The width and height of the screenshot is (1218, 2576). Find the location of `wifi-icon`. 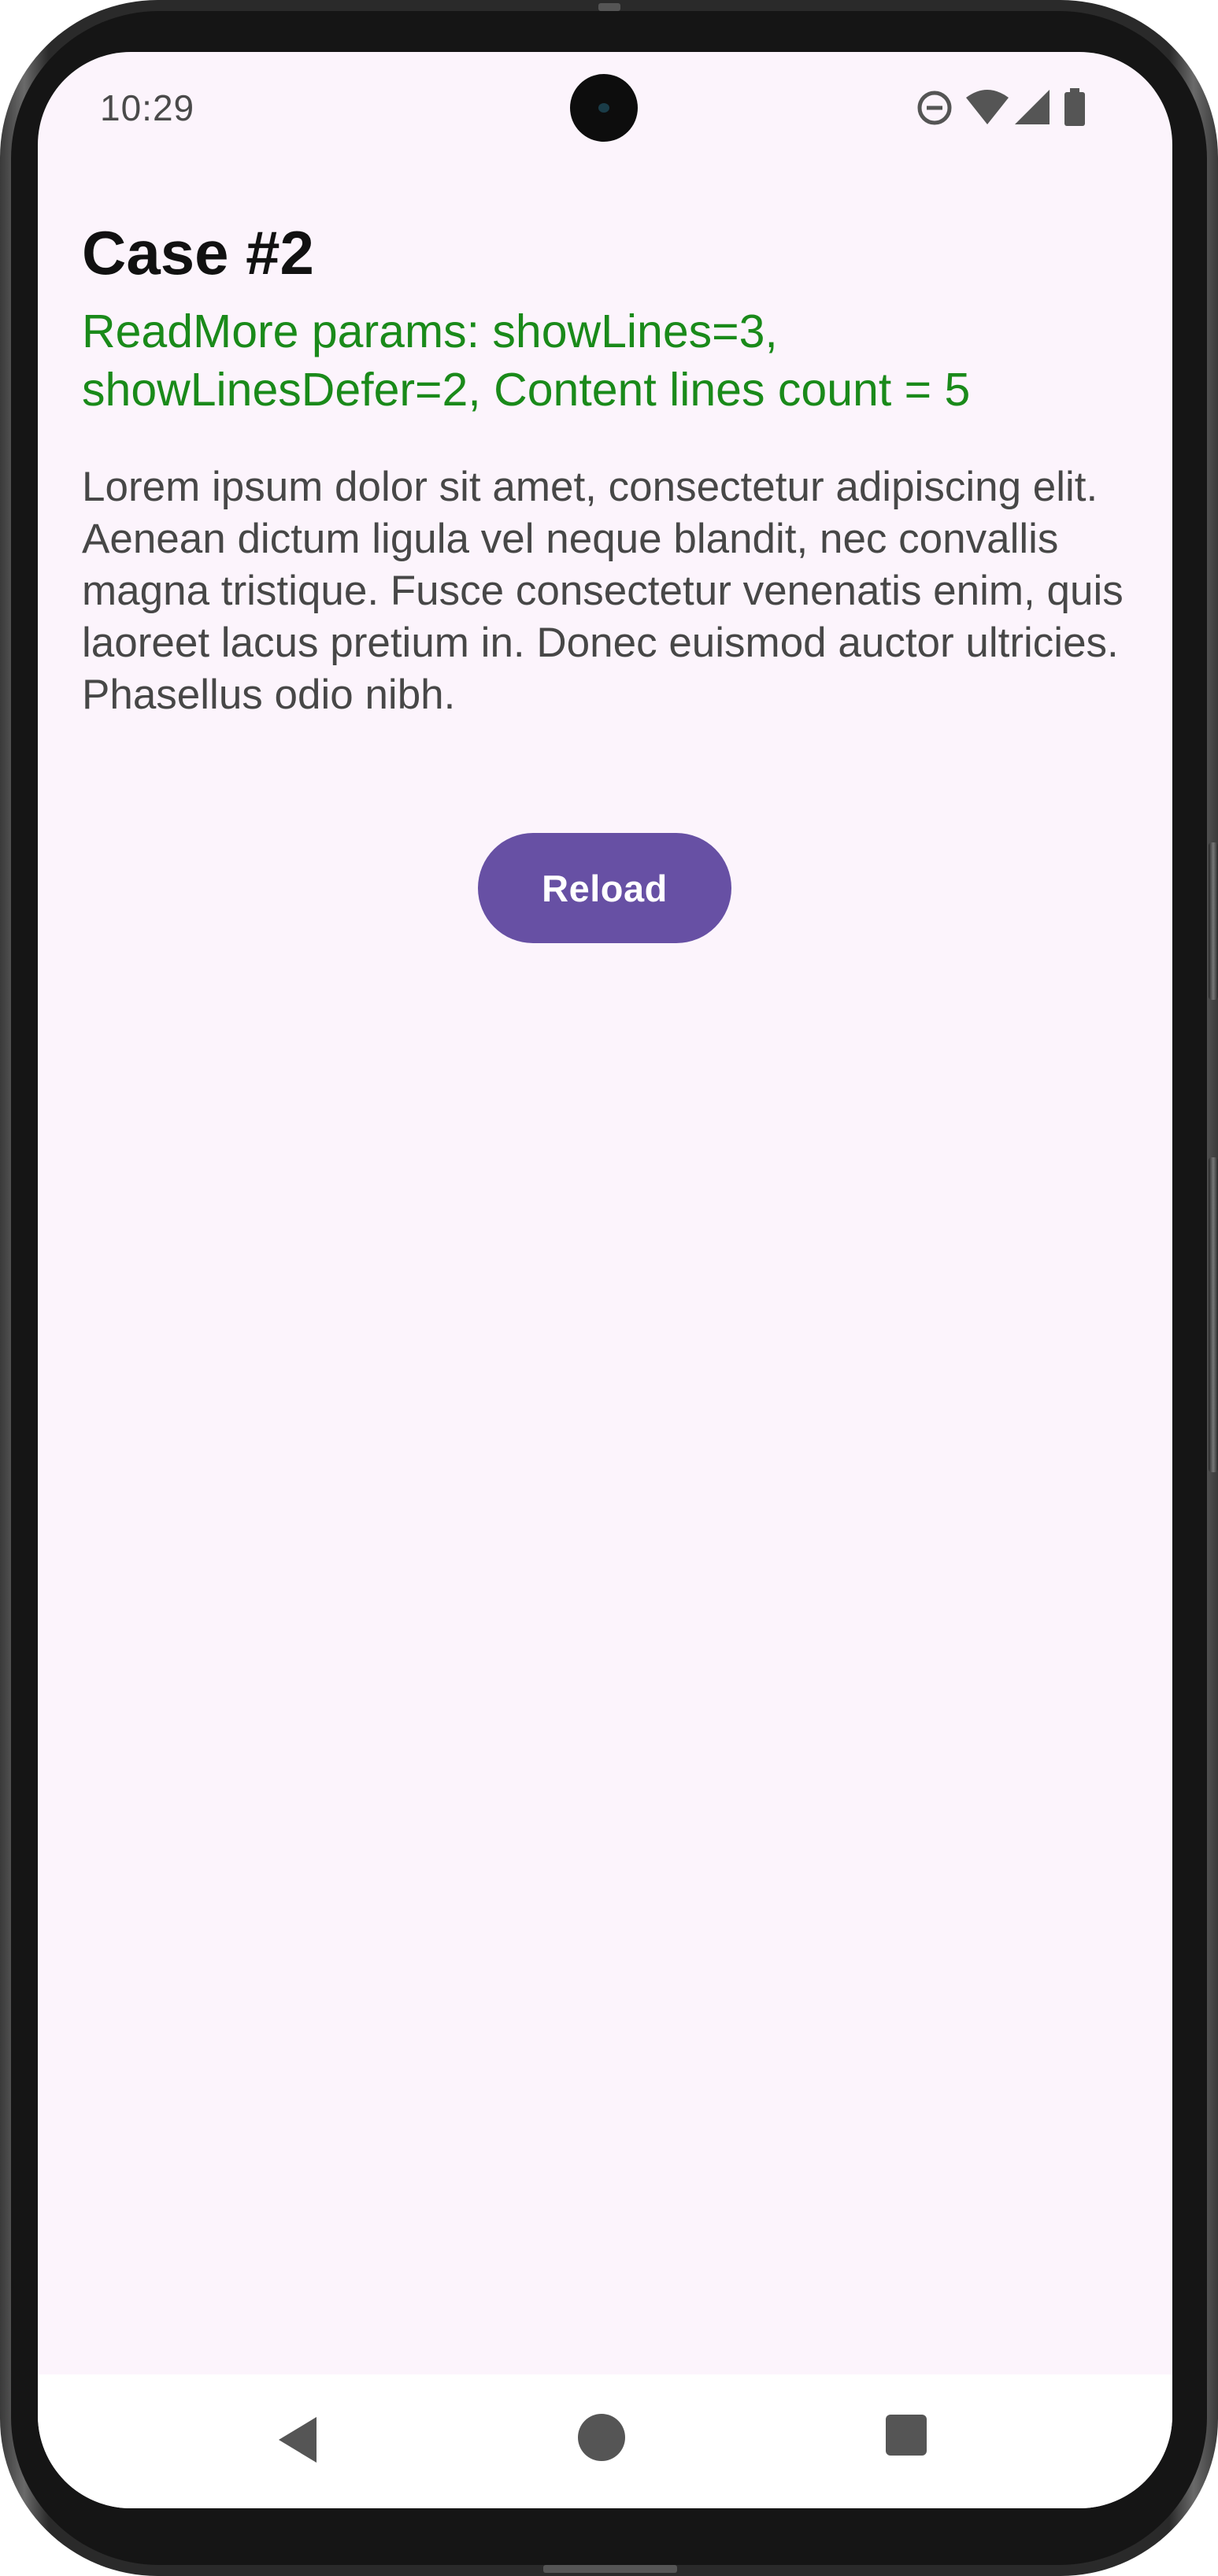

wifi-icon is located at coordinates (987, 107).